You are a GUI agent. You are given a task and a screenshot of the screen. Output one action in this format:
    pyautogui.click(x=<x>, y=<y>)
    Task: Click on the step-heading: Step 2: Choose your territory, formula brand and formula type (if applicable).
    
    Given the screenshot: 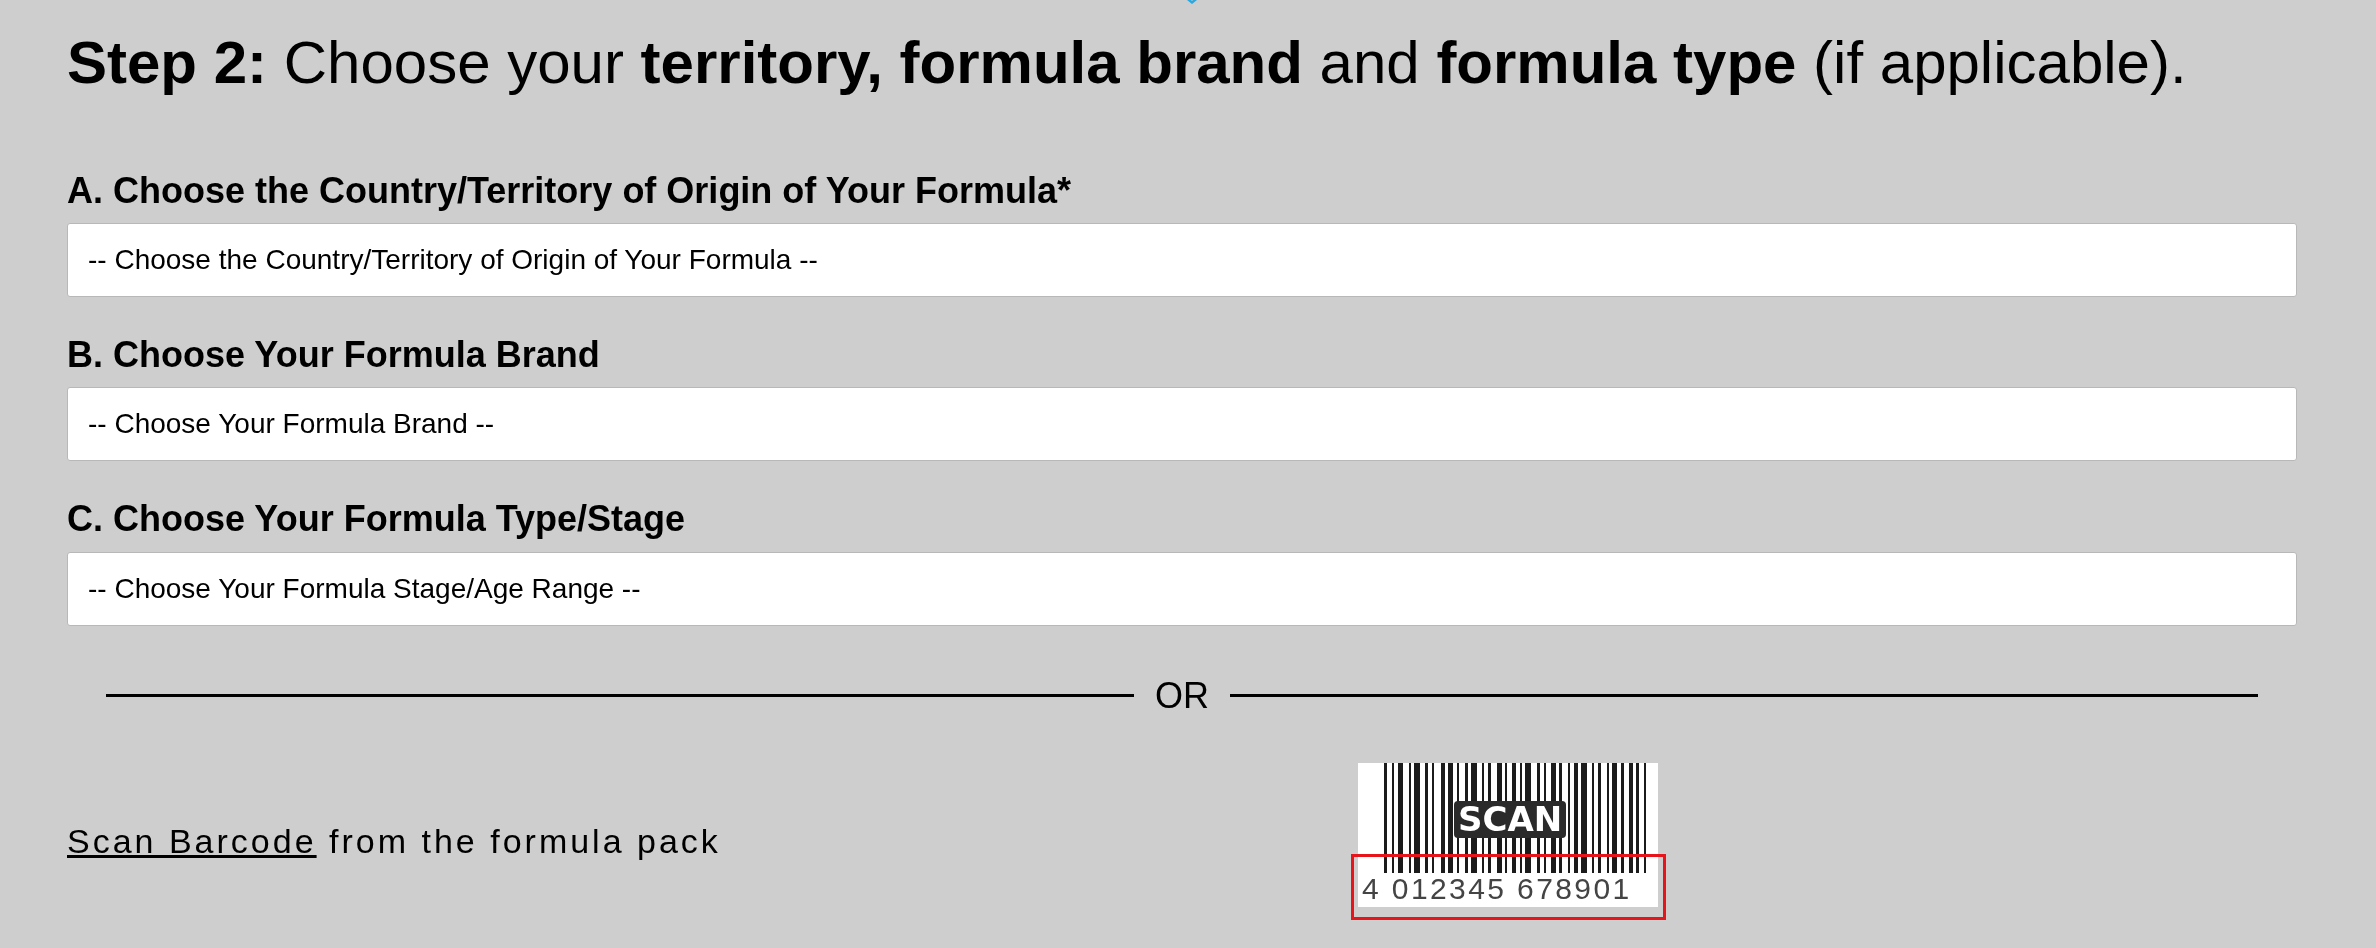 What is the action you would take?
    pyautogui.click(x=1127, y=62)
    